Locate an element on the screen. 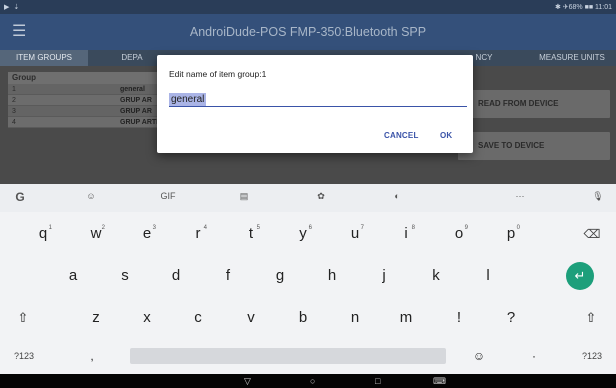  download-icon: ⇣ is located at coordinates (16, 7).